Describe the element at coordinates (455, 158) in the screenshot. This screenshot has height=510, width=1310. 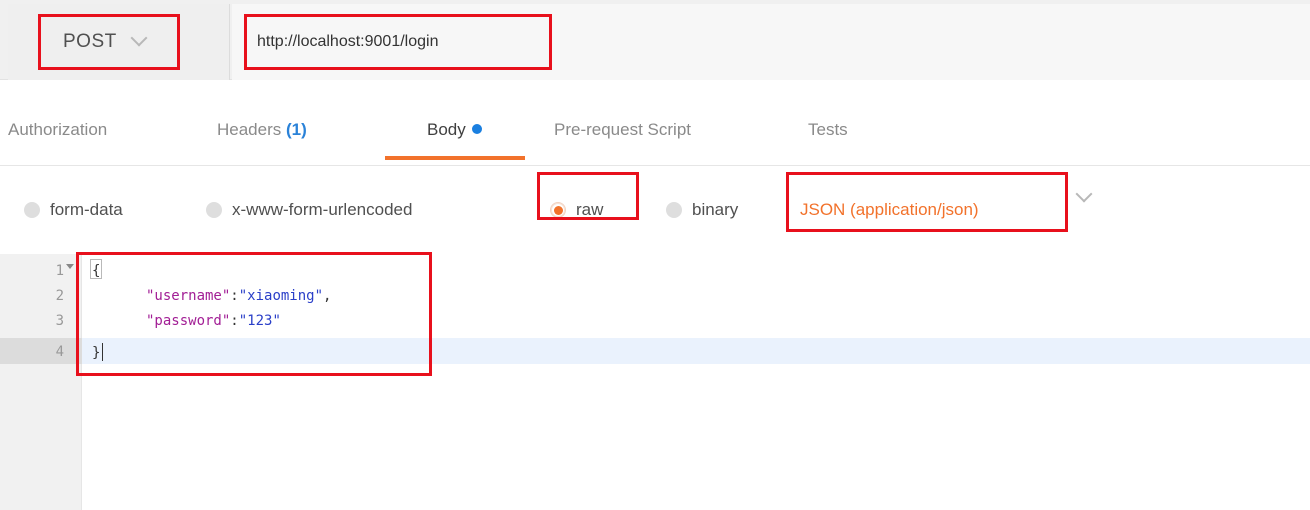
I see `active-tab-indicator` at that location.